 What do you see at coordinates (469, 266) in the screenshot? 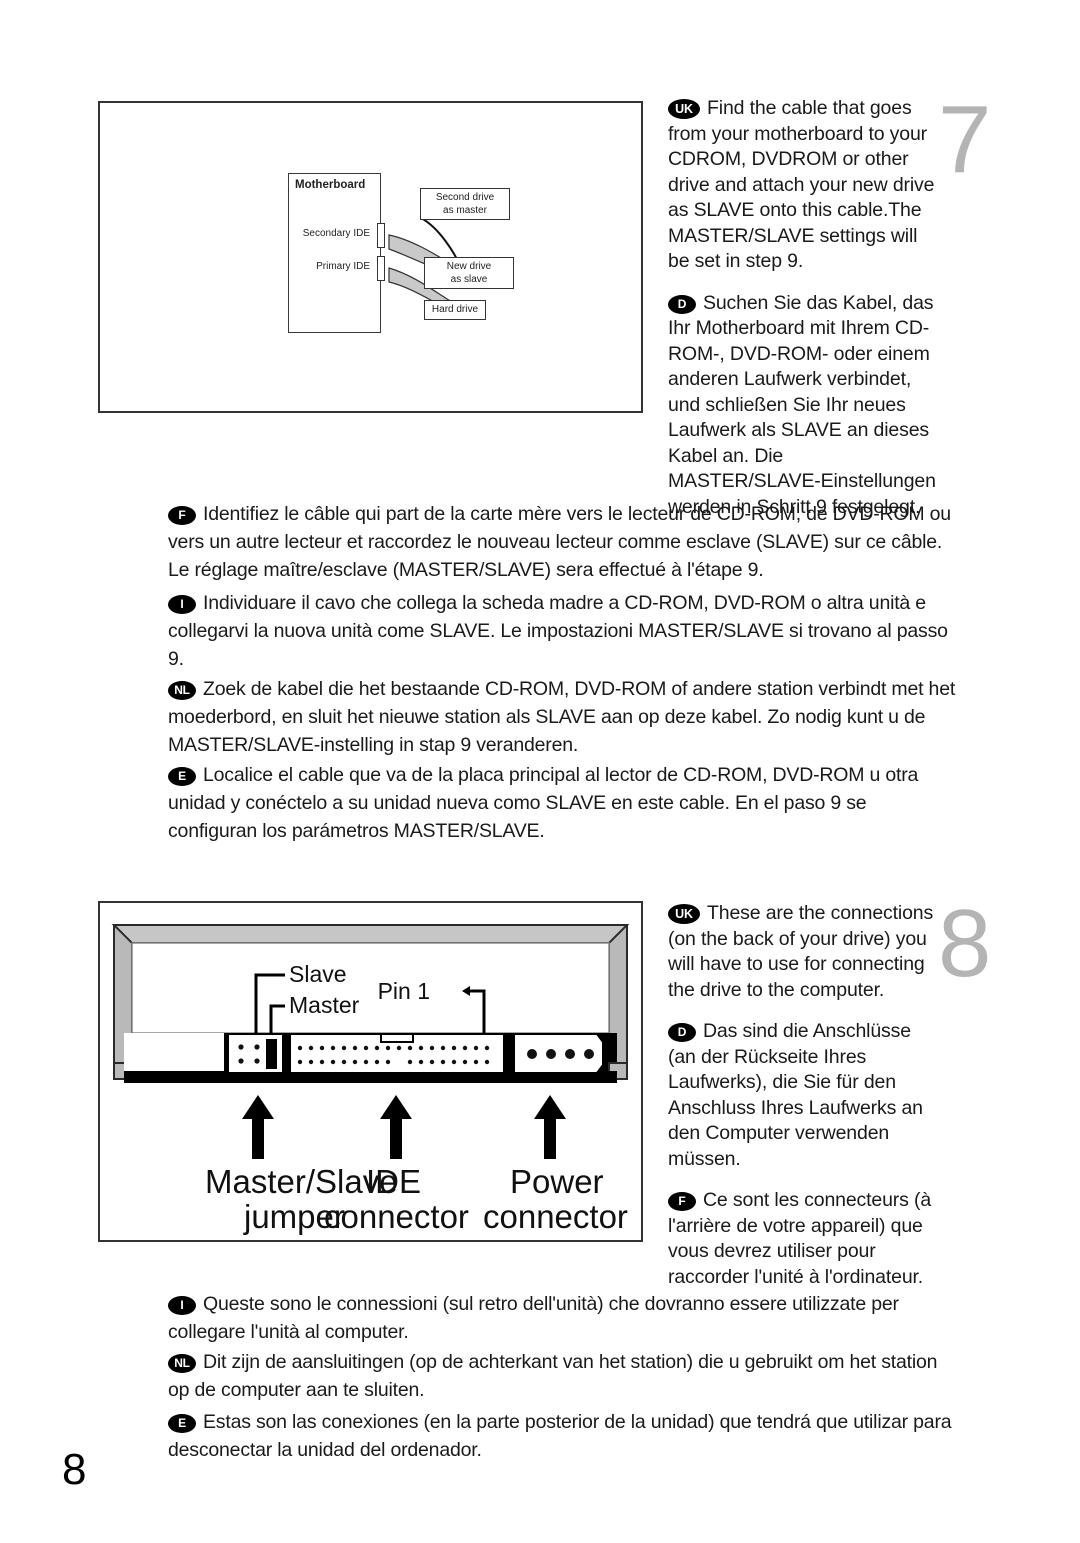
I see `new-drive-as-slave-line1: New drive` at bounding box center [469, 266].